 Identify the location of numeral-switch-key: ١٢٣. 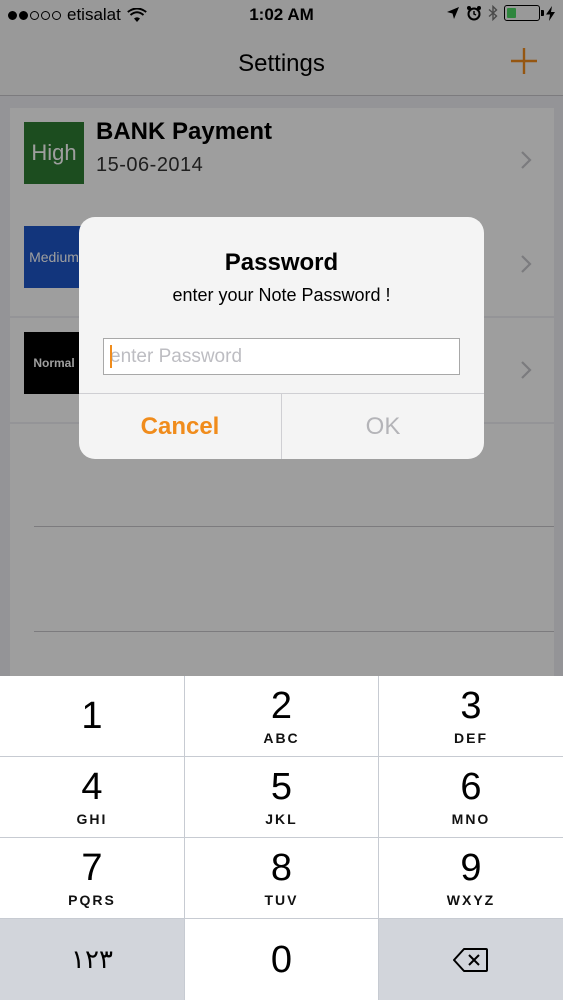
(92, 959).